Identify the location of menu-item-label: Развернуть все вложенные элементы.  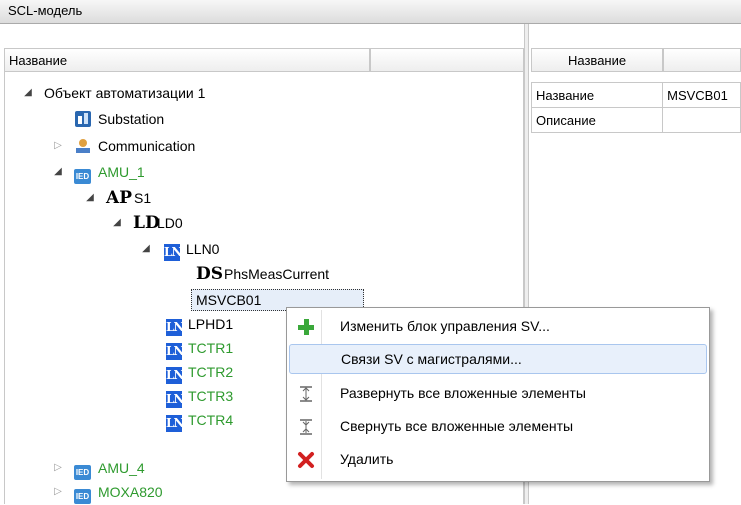
(463, 393).